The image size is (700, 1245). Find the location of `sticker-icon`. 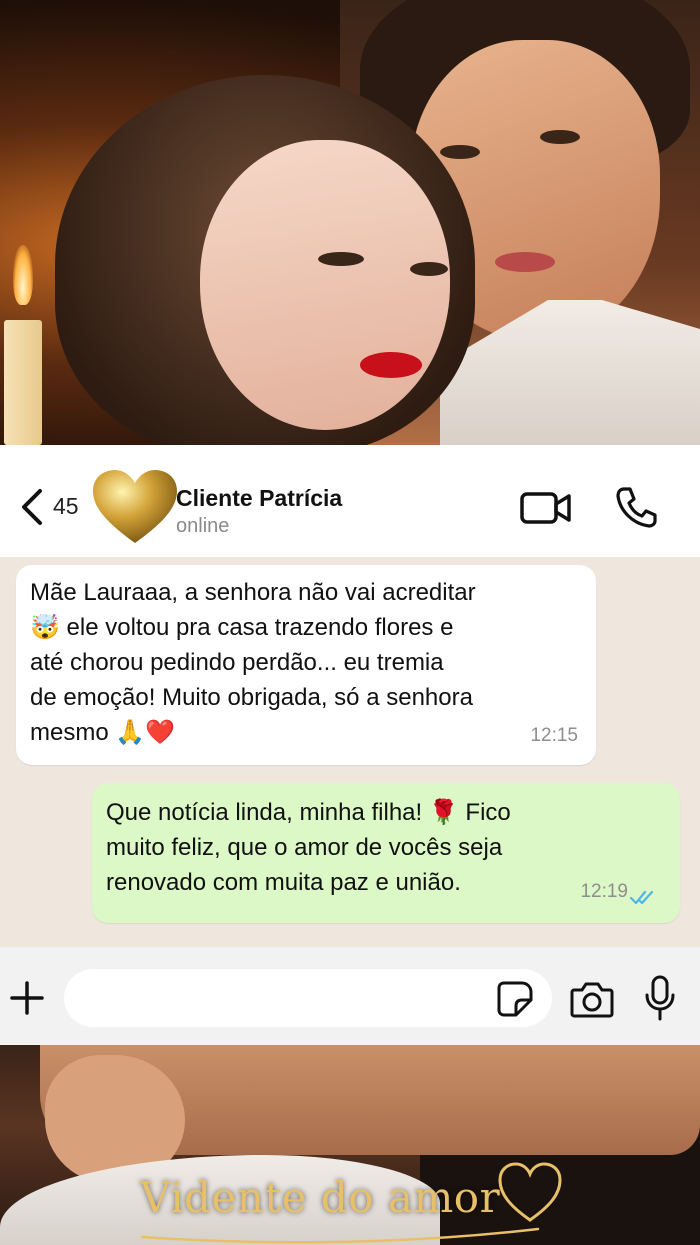

sticker-icon is located at coordinates (515, 999).